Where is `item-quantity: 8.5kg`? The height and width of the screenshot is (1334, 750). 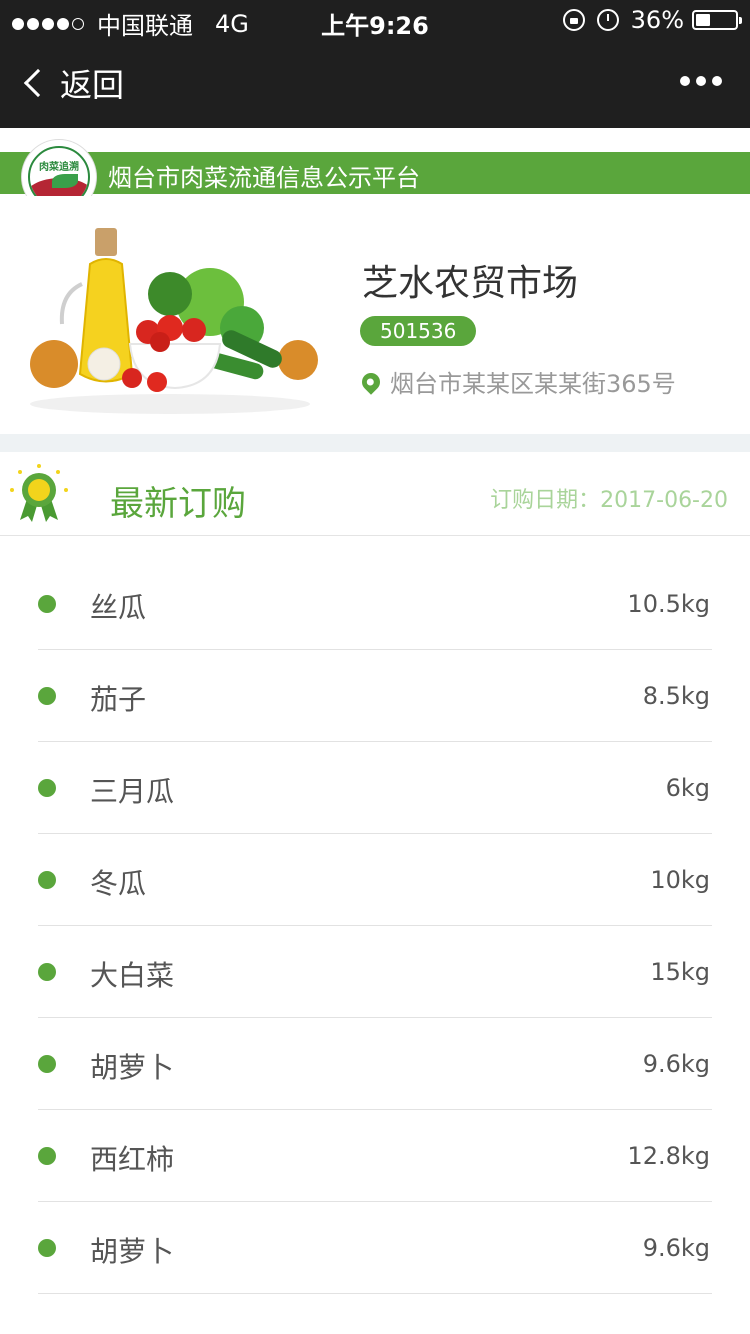 item-quantity: 8.5kg is located at coordinates (676, 696).